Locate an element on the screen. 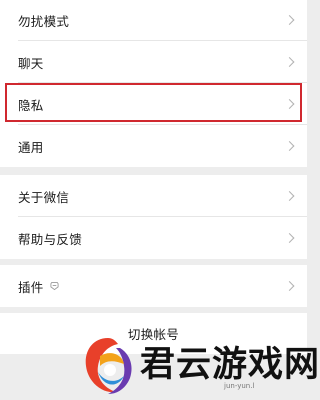 Image resolution: width=320 pixels, height=400 pixels. settings-item-label: 勿扰模式 is located at coordinates (44, 21).